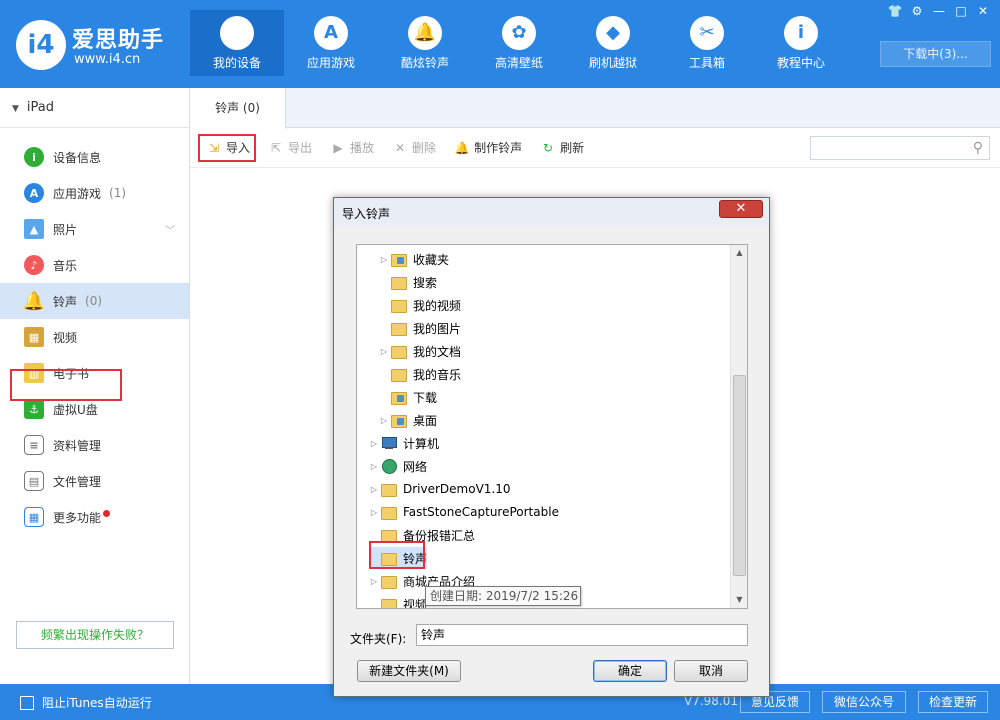 The image size is (1000, 720). I want to click on nav-item-tools: ✂ 工具箱, so click(707, 43).